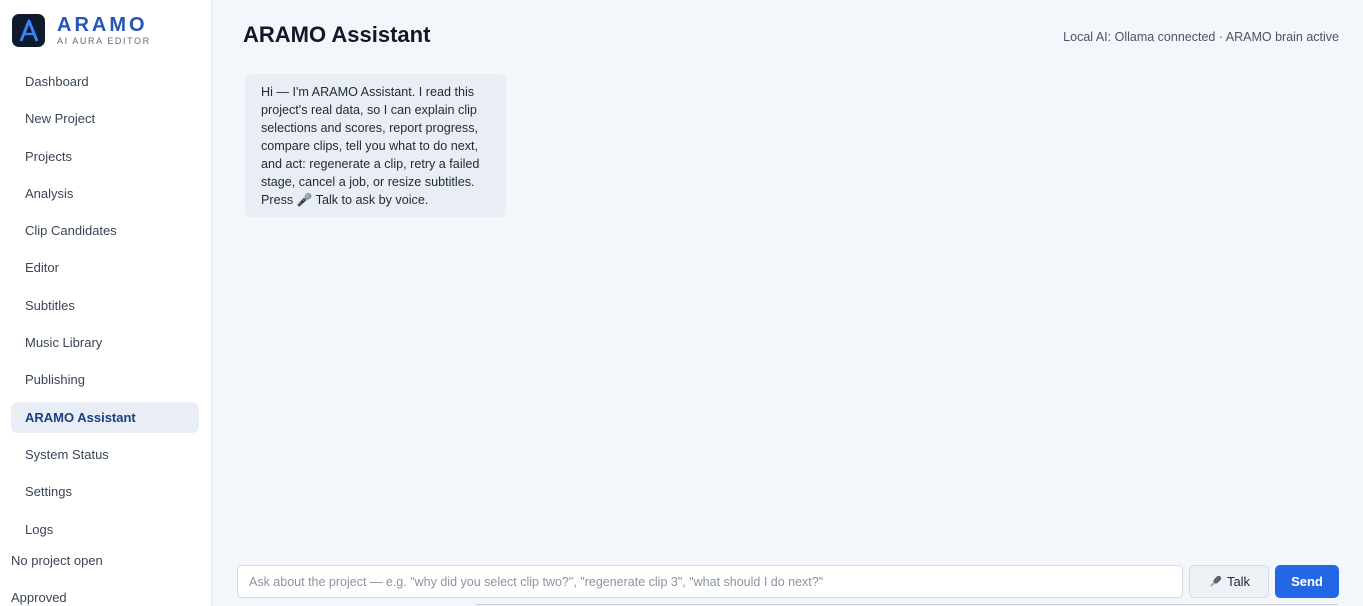  I want to click on brand-subtitle: AI AURA EDITOR, so click(104, 41).